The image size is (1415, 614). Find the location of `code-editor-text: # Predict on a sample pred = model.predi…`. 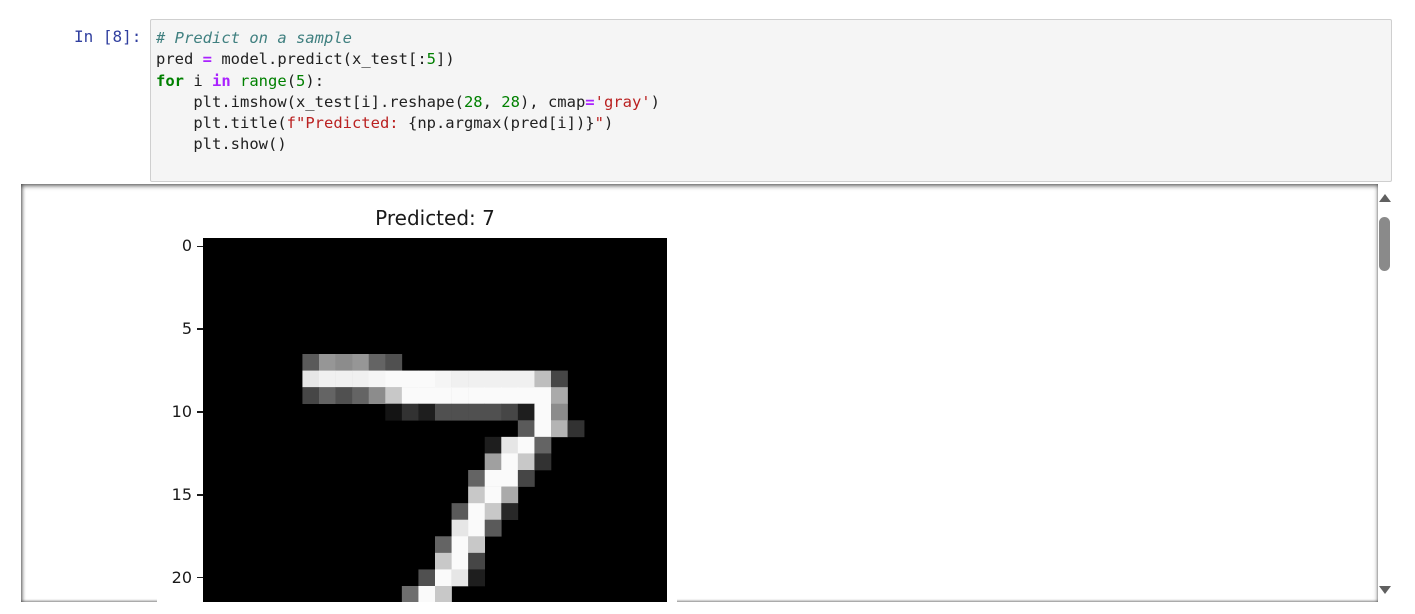

code-editor-text: # Predict on a sample pred = model.predi… is located at coordinates (408, 92).